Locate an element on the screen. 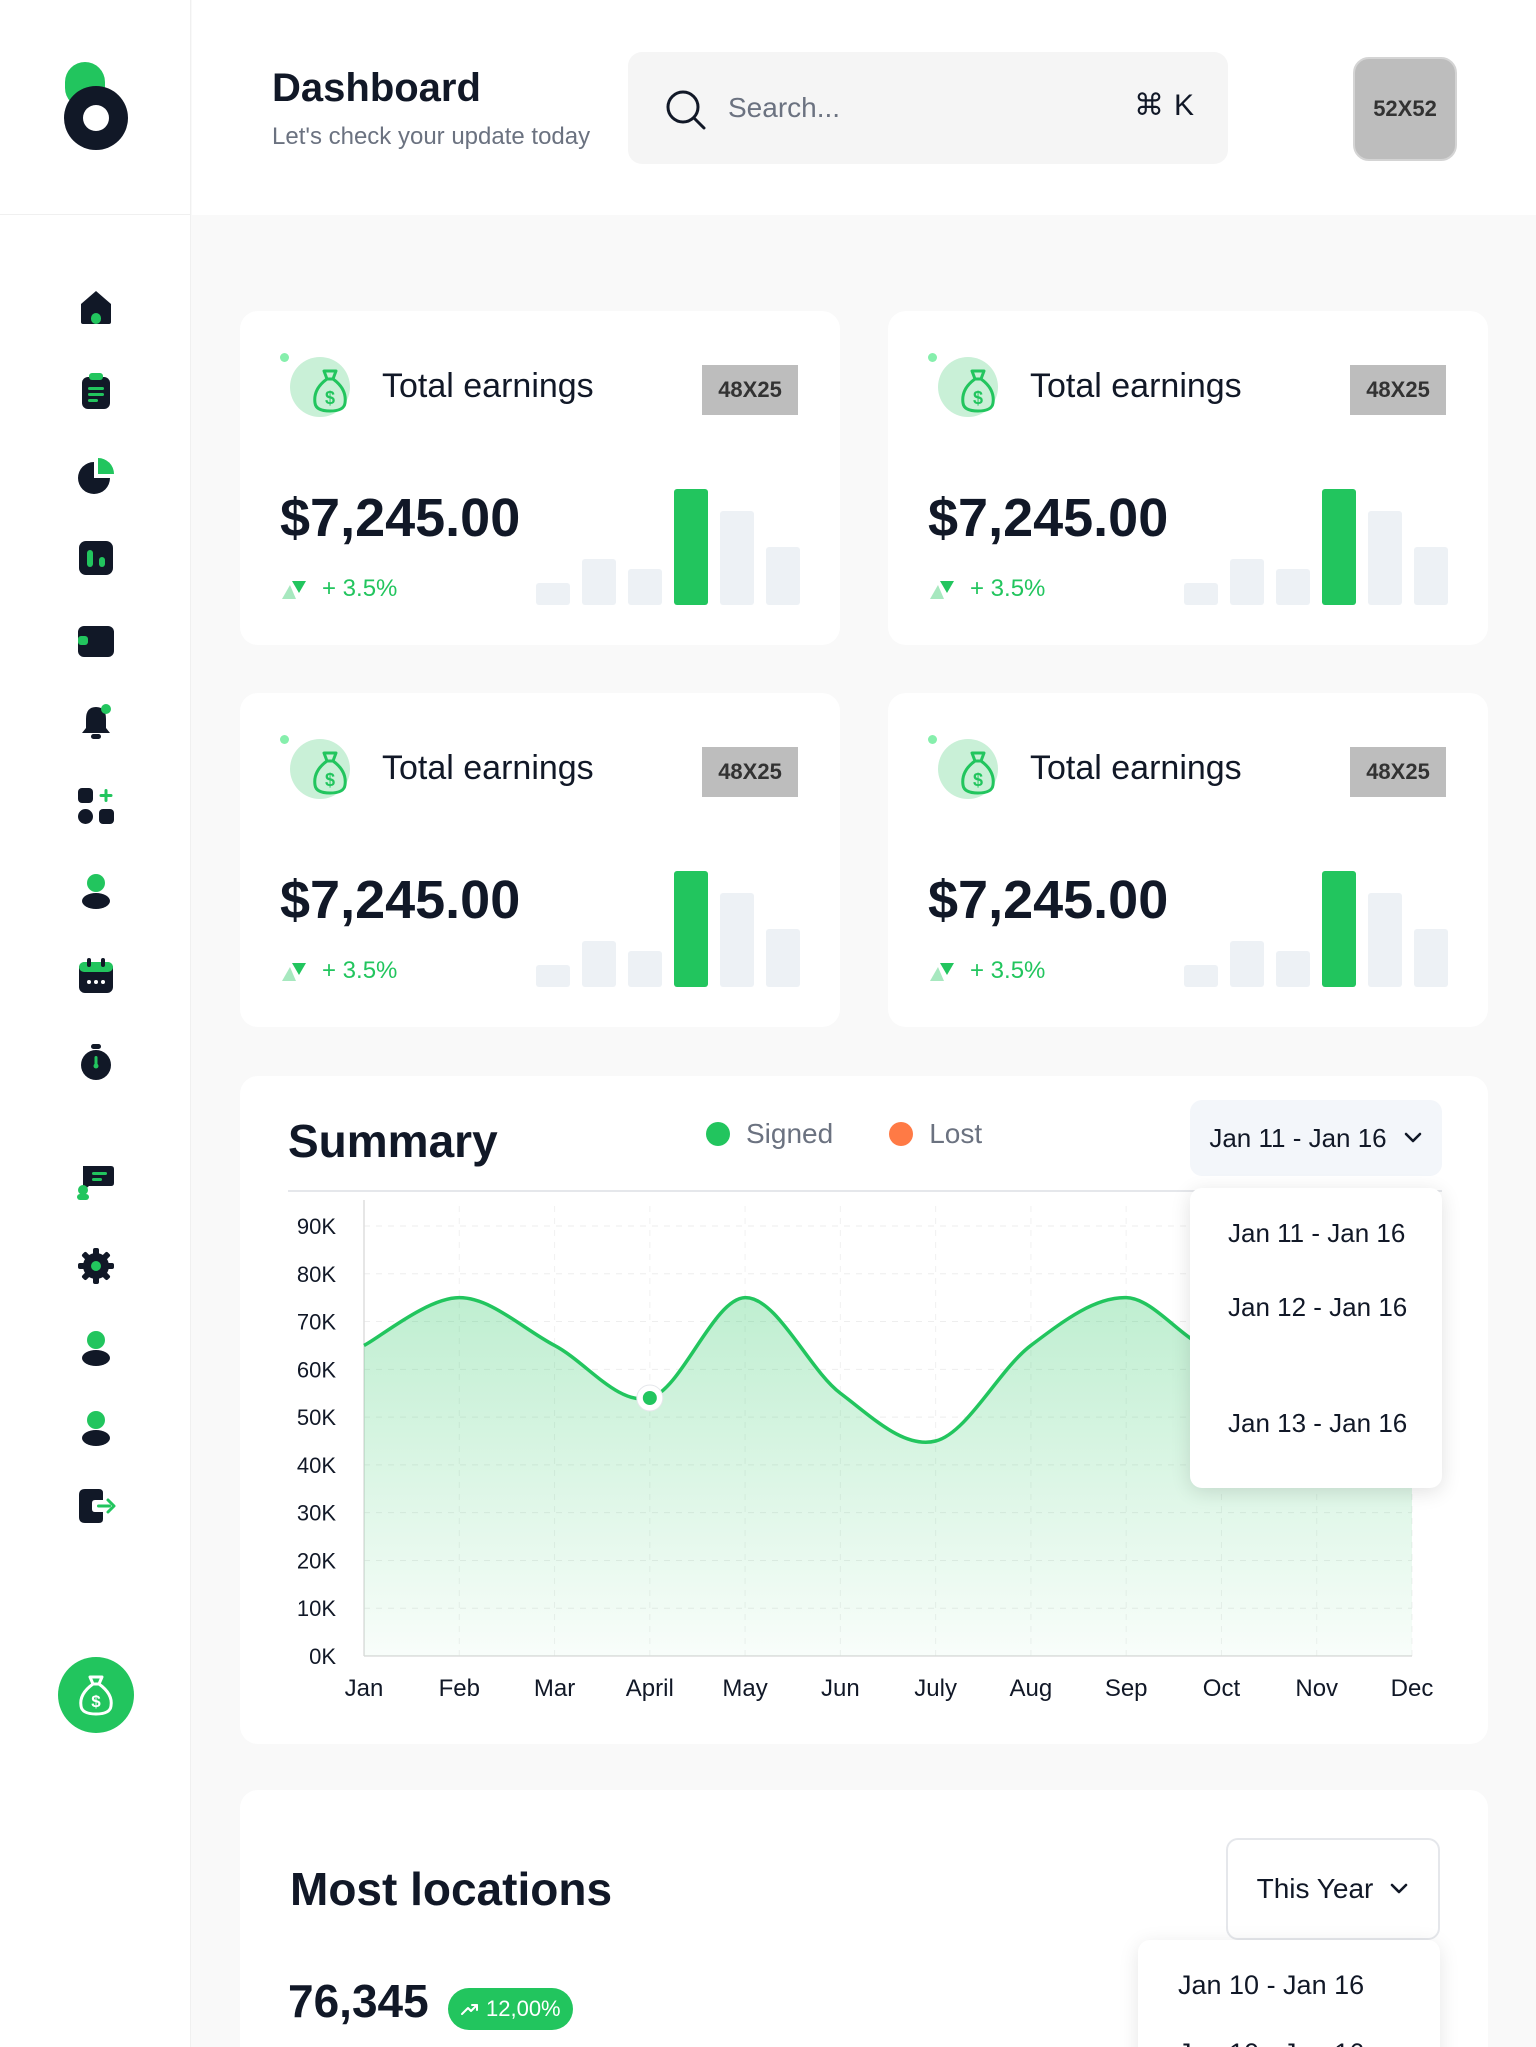 The image size is (1536, 2047). period-value: This Year is located at coordinates (1315, 1888).